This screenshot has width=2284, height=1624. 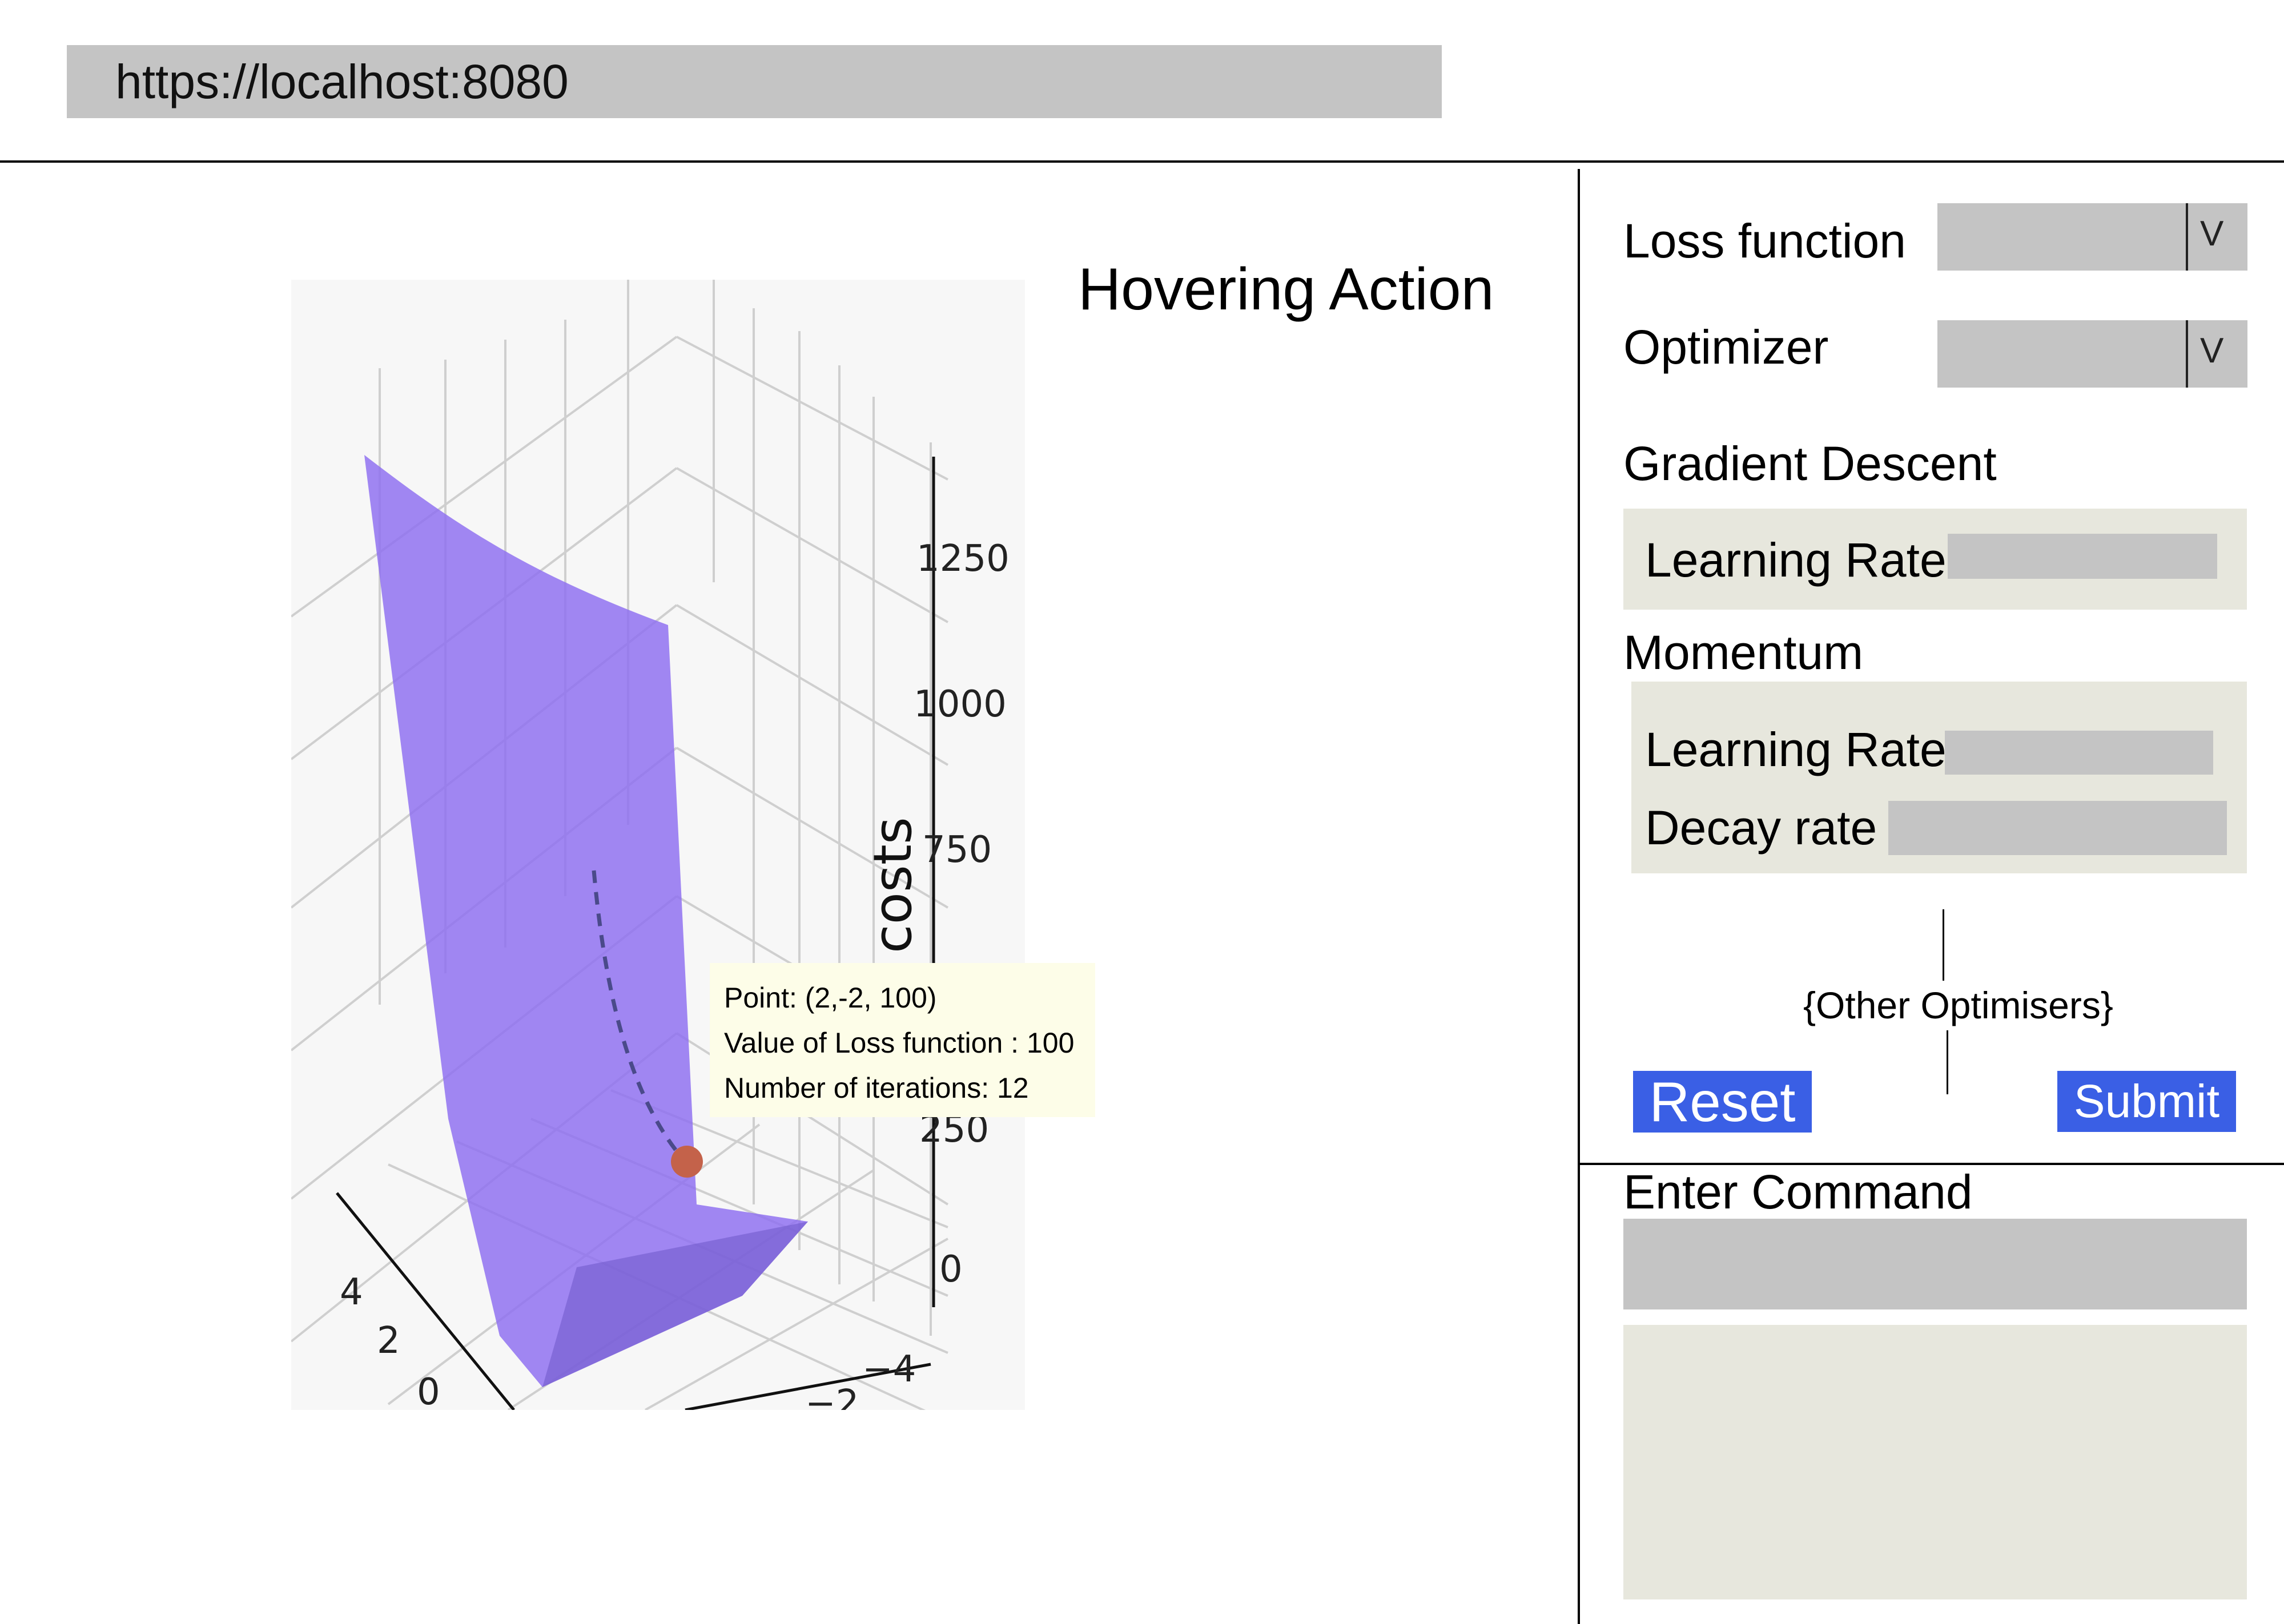 I want to click on z-tick: 1250, so click(x=963, y=559).